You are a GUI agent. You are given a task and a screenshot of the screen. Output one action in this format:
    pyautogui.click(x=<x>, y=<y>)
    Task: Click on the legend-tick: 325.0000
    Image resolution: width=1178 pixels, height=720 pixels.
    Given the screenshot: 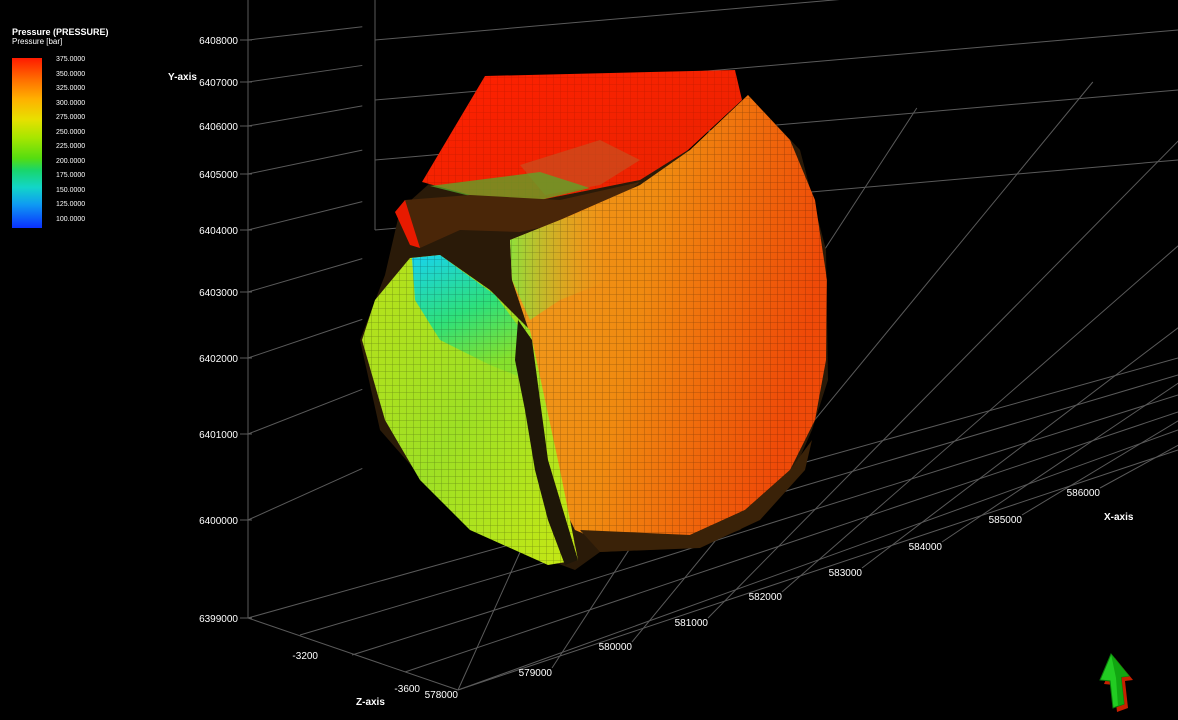 What is the action you would take?
    pyautogui.click(x=71, y=88)
    